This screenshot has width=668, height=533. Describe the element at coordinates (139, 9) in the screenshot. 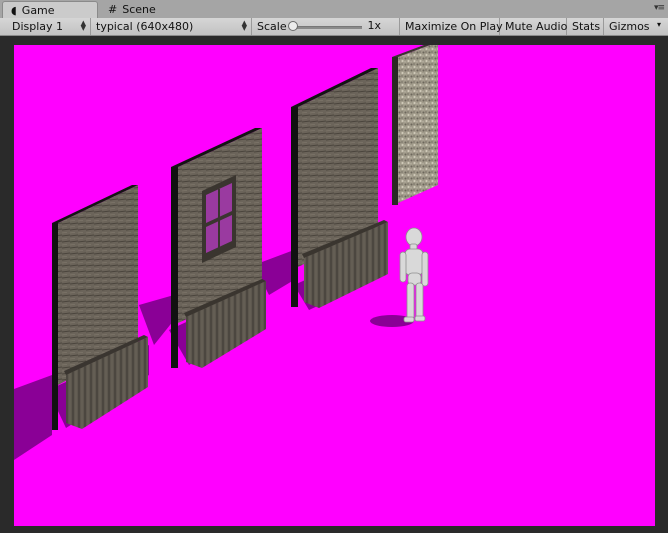

I see `tab-scene-label: Scene` at that location.